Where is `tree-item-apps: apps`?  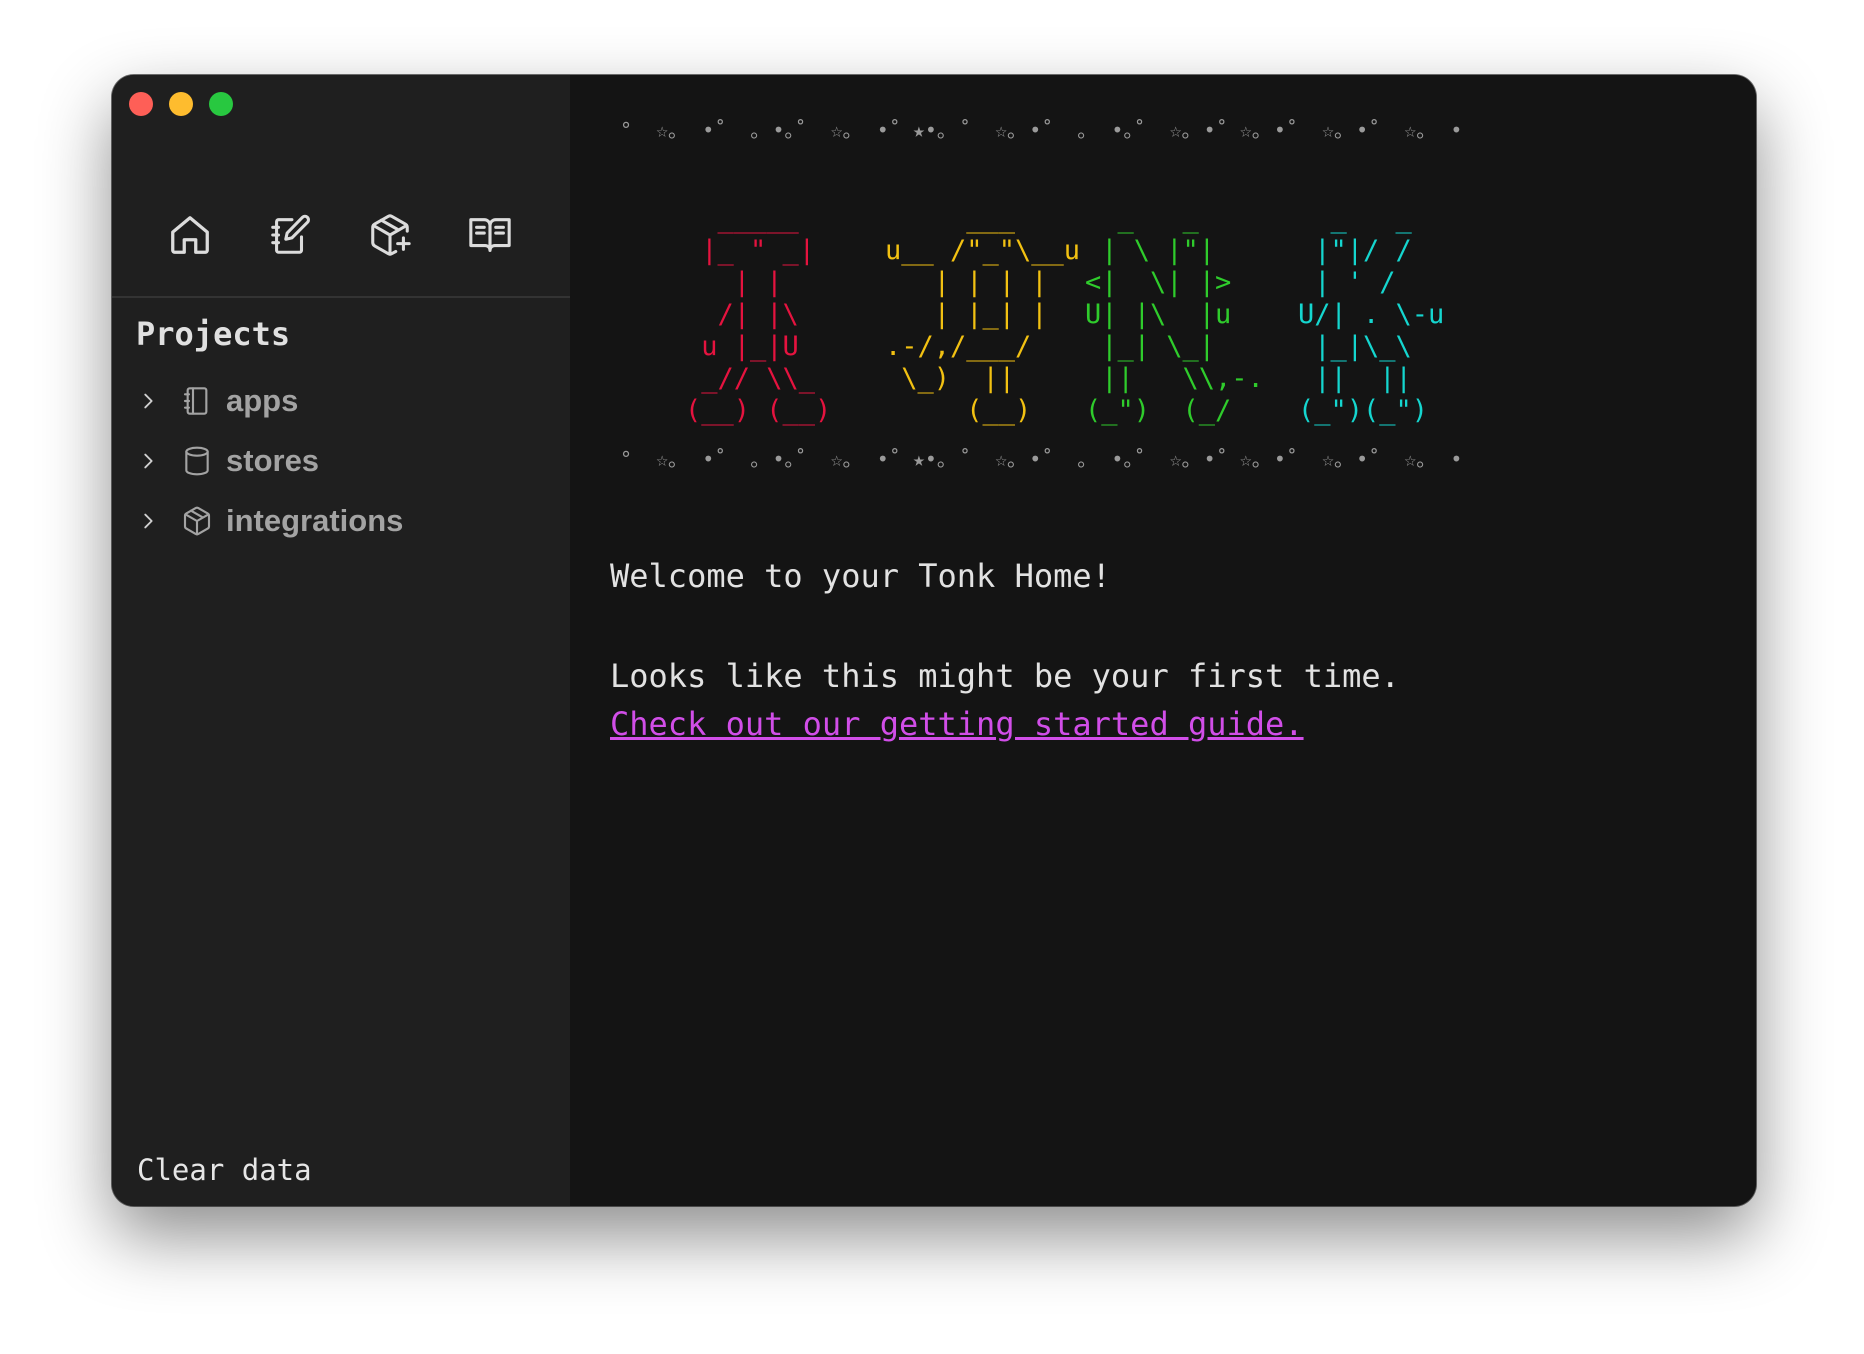 tree-item-apps: apps is located at coordinates (269, 401).